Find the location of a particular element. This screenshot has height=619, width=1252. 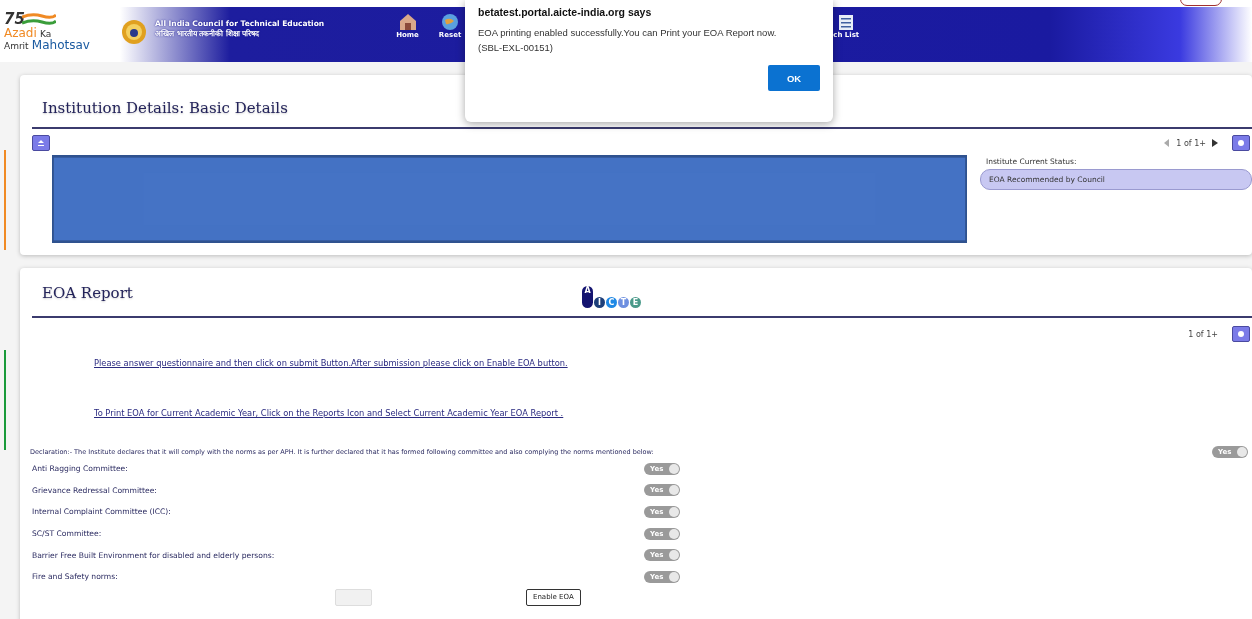

next-icon is located at coordinates (1215, 143).